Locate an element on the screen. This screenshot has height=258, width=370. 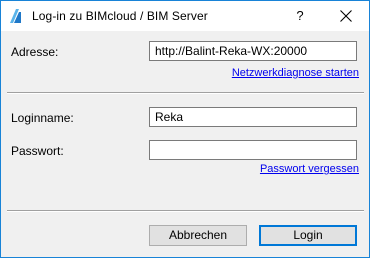
help-button: ? is located at coordinates (300, 16).